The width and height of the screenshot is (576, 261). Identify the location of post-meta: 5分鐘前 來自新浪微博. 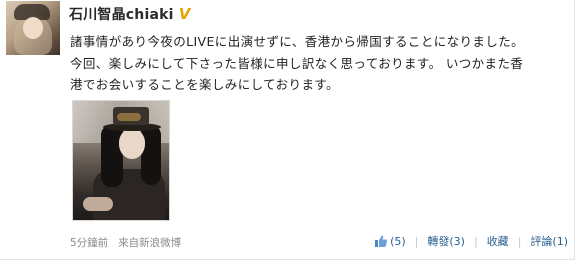
(125, 242).